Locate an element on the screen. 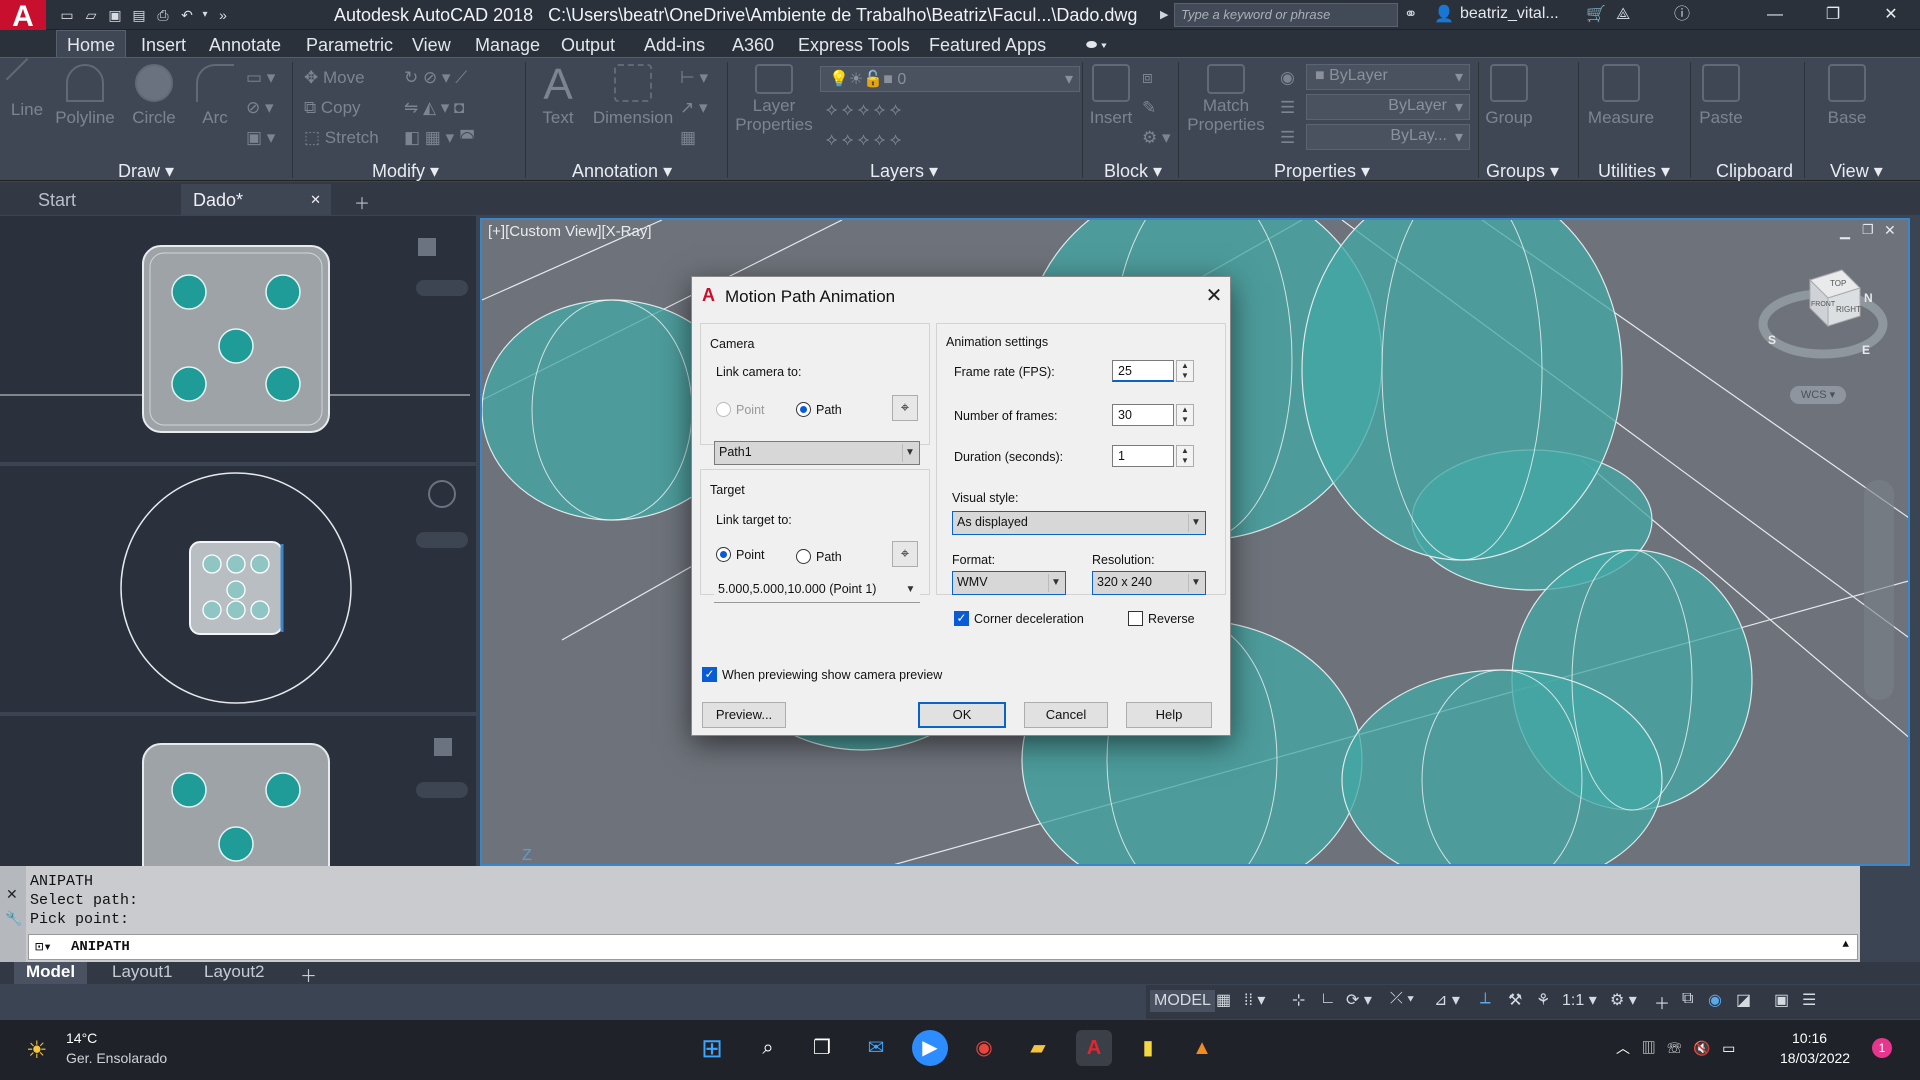 The height and width of the screenshot is (1080, 1920). tab-parametric: Parametric is located at coordinates (349, 45).